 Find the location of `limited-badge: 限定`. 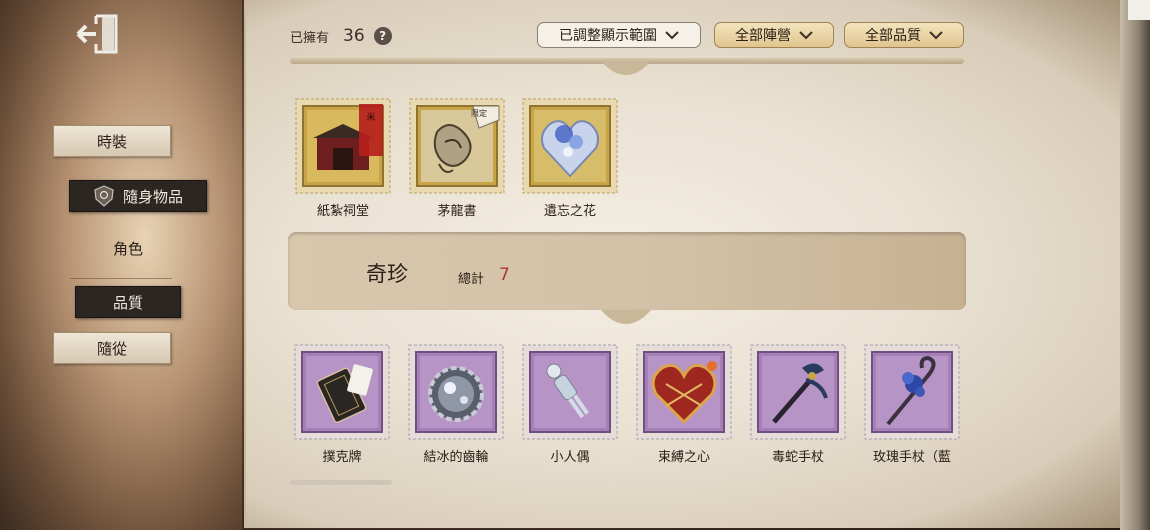

limited-badge: 限定 is located at coordinates (479, 113).